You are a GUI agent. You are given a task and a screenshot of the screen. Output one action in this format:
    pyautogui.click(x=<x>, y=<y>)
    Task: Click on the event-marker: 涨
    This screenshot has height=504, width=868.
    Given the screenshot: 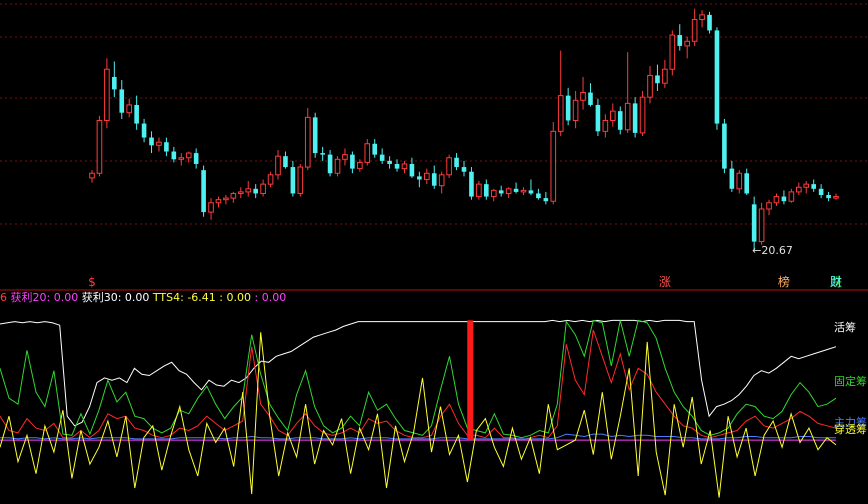 What is the action you would take?
    pyautogui.click(x=665, y=281)
    